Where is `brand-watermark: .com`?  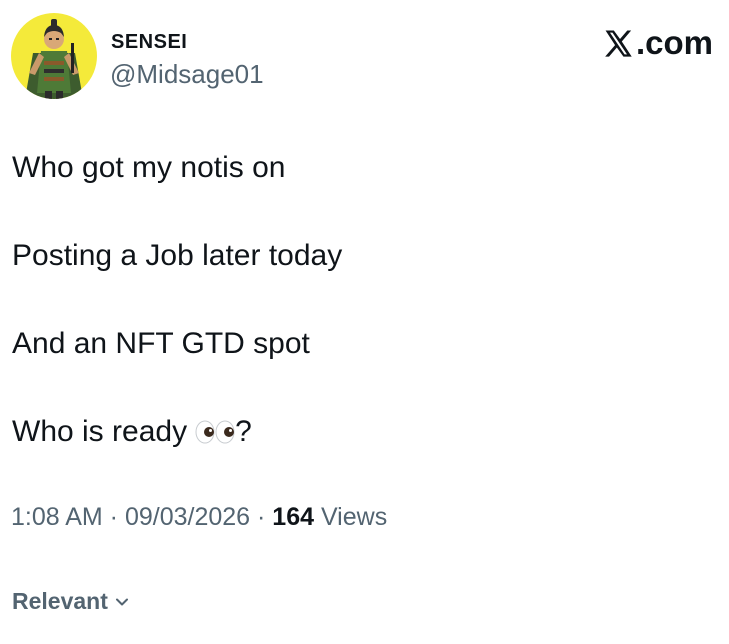 brand-watermark: .com is located at coordinates (657, 43).